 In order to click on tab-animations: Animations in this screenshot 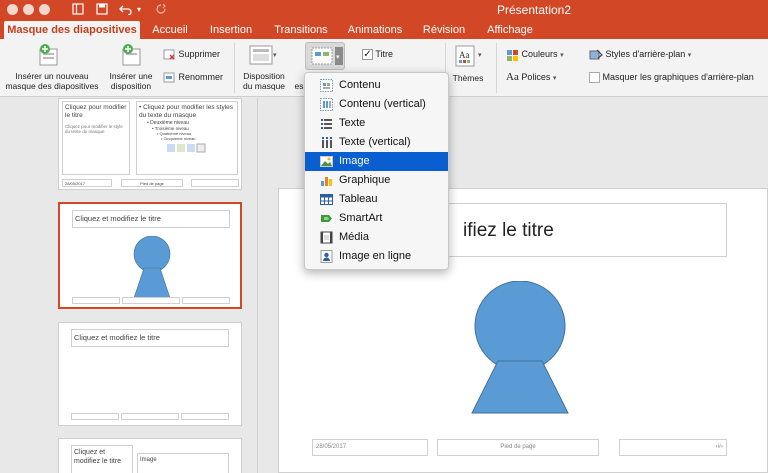, I will do `click(375, 30)`.